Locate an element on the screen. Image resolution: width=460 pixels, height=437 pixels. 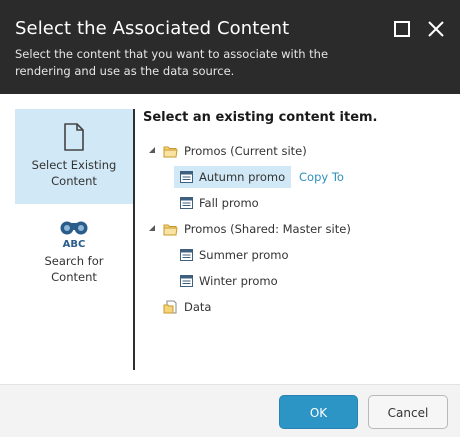
tree-row-folder: Promos (Current site) is located at coordinates (297, 151).